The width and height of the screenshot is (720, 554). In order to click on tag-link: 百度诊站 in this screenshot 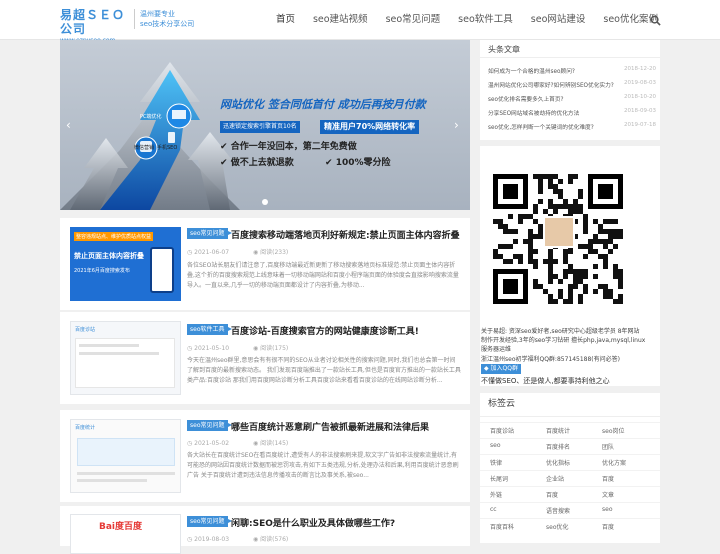, I will do `click(502, 430)`.